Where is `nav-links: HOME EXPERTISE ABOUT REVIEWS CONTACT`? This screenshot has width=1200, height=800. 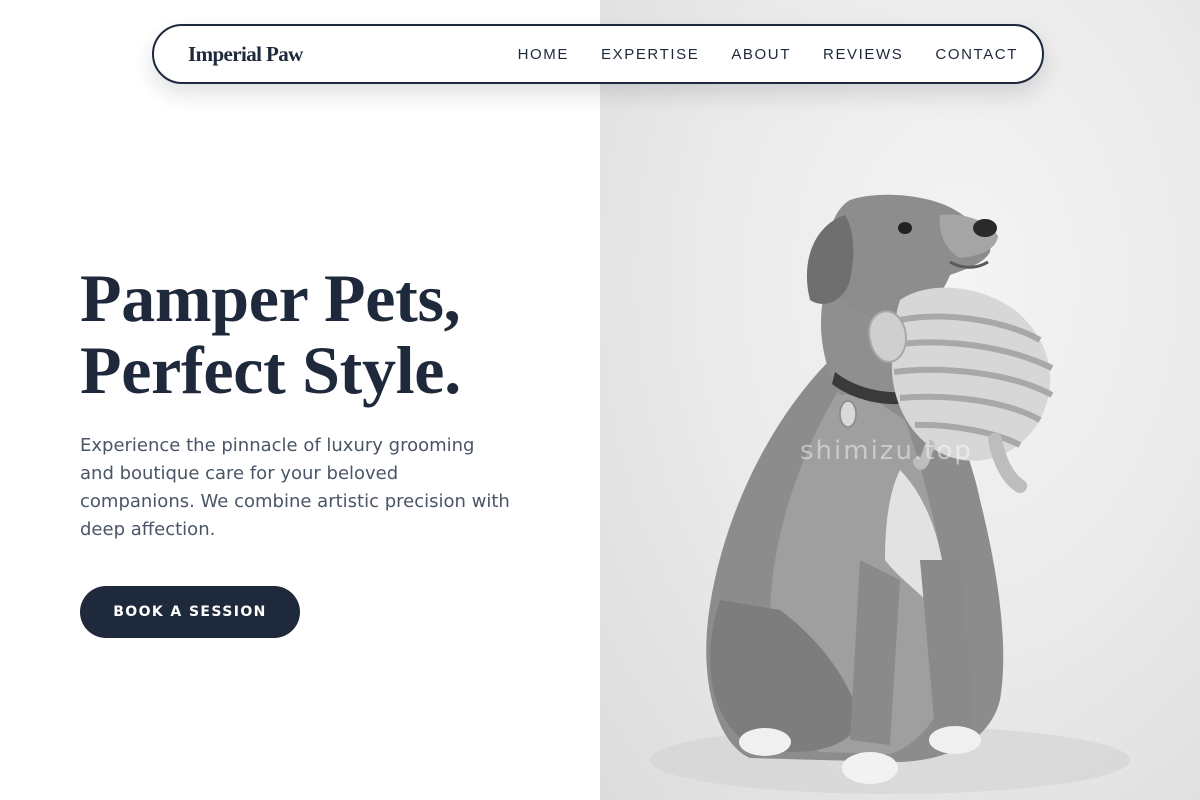
nav-links: HOME EXPERTISE ABOUT REVIEWS CONTACT is located at coordinates (768, 54).